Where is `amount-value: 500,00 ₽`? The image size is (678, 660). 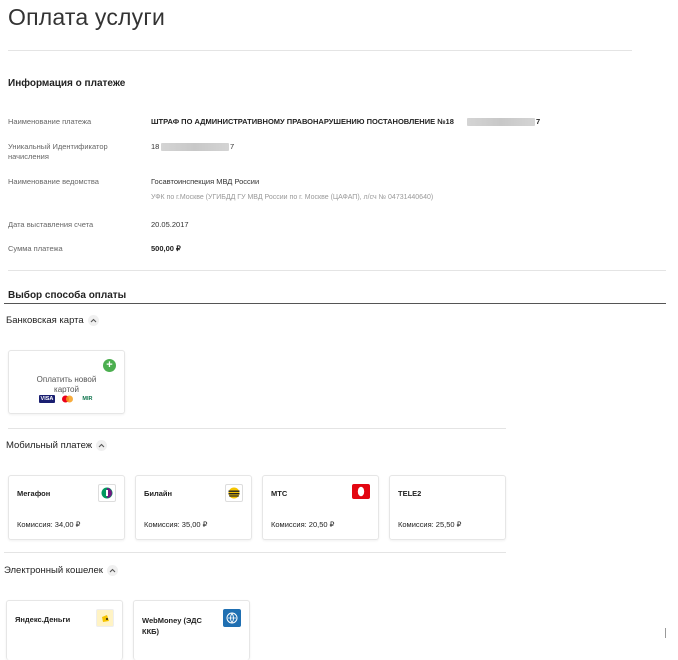 amount-value: 500,00 ₽ is located at coordinates (166, 248).